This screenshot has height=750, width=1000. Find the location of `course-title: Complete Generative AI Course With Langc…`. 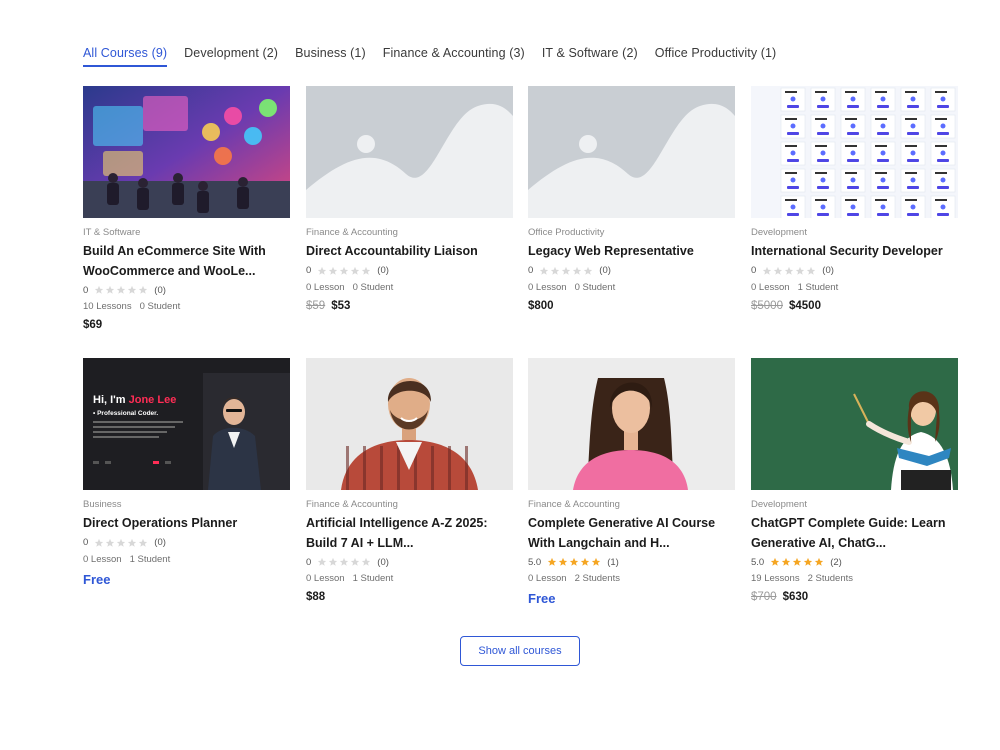

course-title: Complete Generative AI Course With Langc… is located at coordinates (631, 533).